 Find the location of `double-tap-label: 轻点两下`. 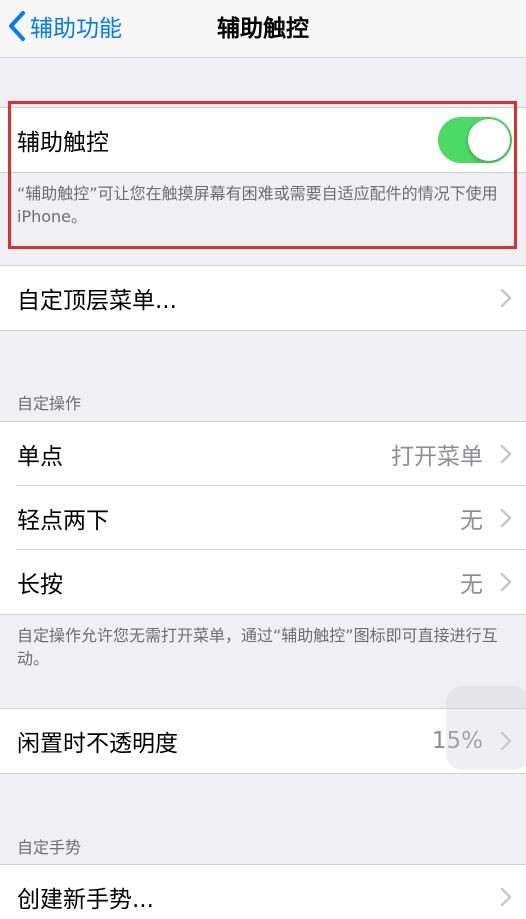

double-tap-label: 轻点两下 is located at coordinates (63, 521).